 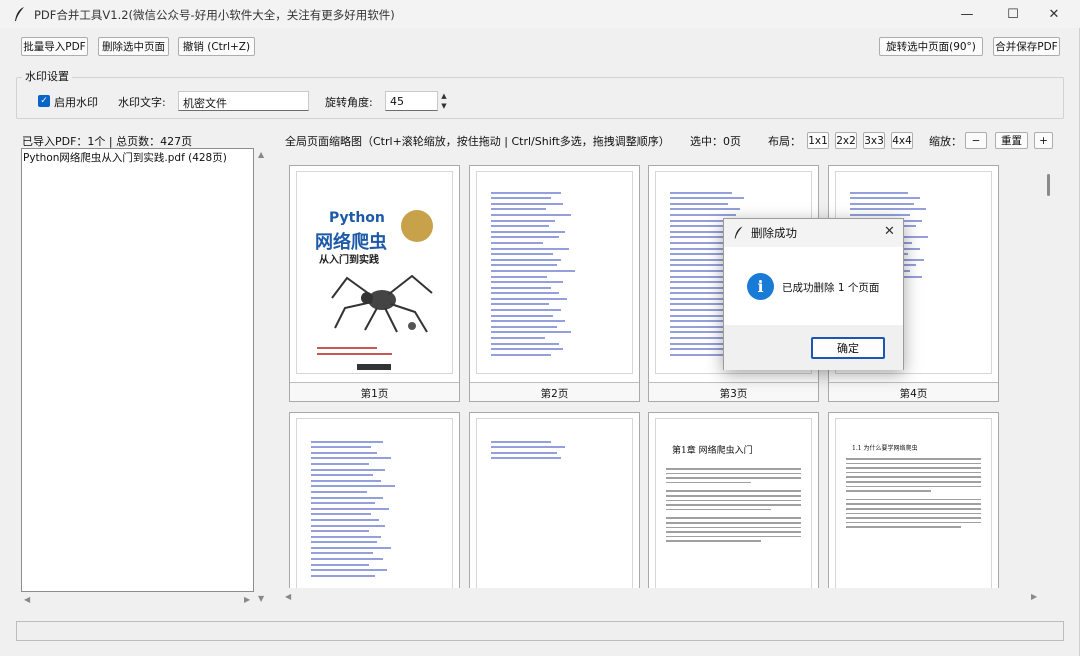 What do you see at coordinates (374, 391) in the screenshot?
I see `page-label: 第1页` at bounding box center [374, 391].